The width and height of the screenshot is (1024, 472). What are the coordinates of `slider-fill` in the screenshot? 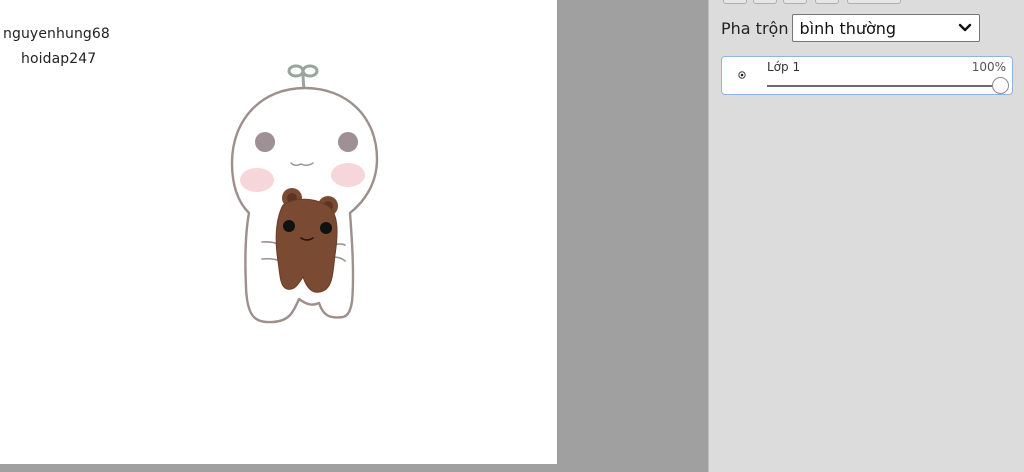 It's located at (884, 86).